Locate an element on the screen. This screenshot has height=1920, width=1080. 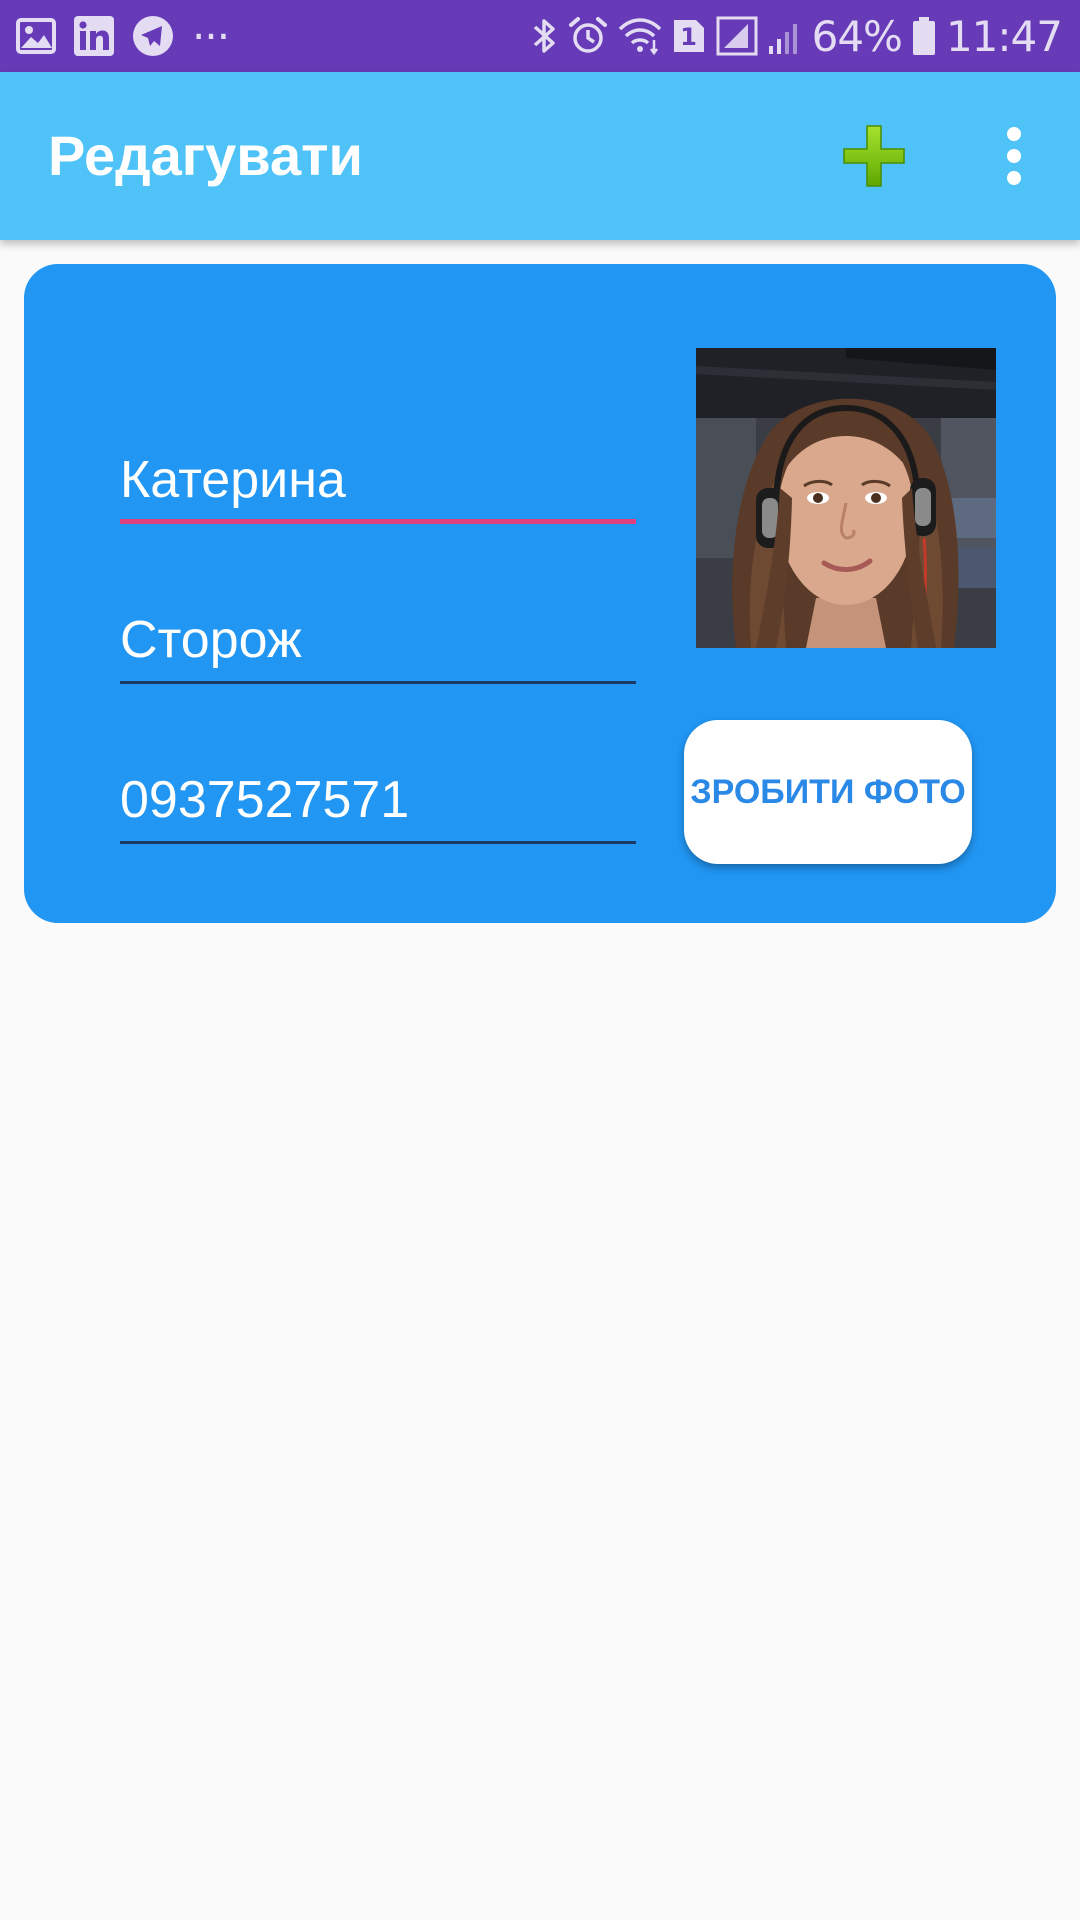
page-title: Редагувати is located at coordinates (205, 155).